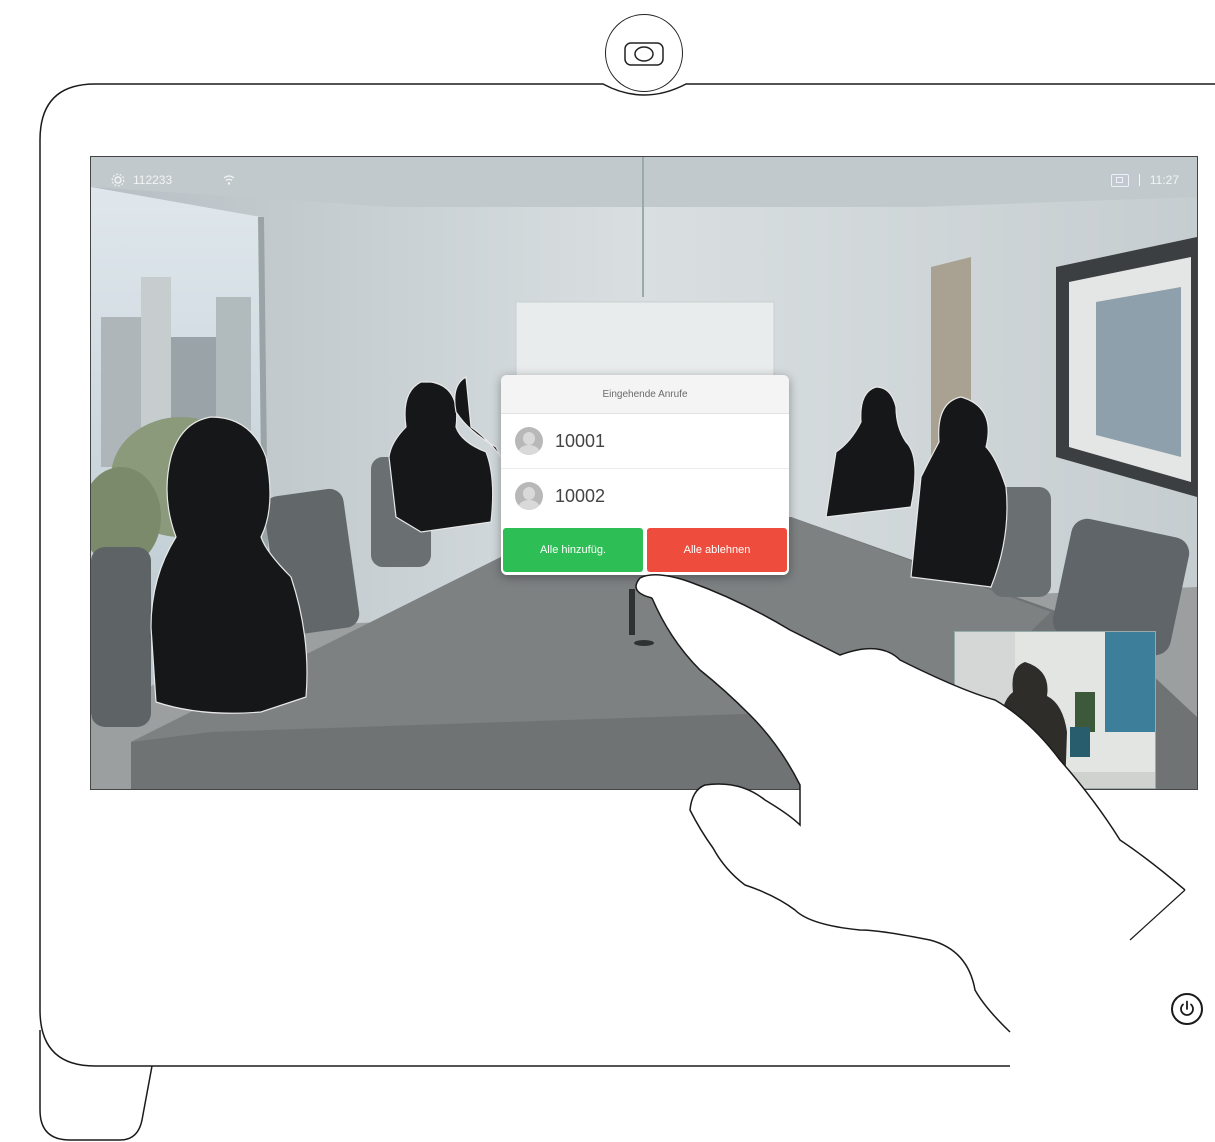  I want to click on power-button, so click(1187, 1009).